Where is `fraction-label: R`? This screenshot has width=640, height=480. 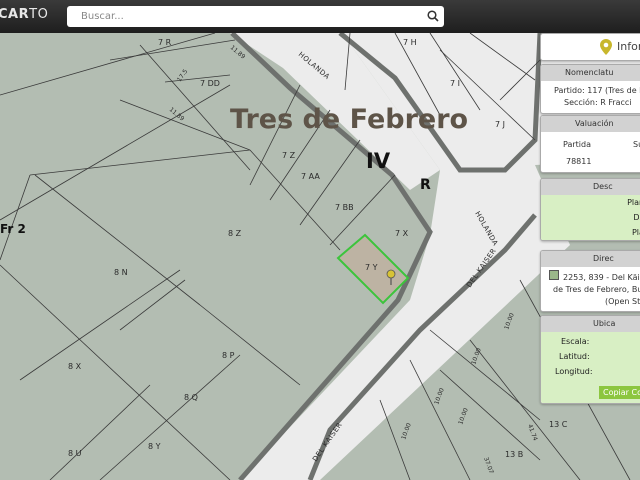
fraction-label: R is located at coordinates (425, 185).